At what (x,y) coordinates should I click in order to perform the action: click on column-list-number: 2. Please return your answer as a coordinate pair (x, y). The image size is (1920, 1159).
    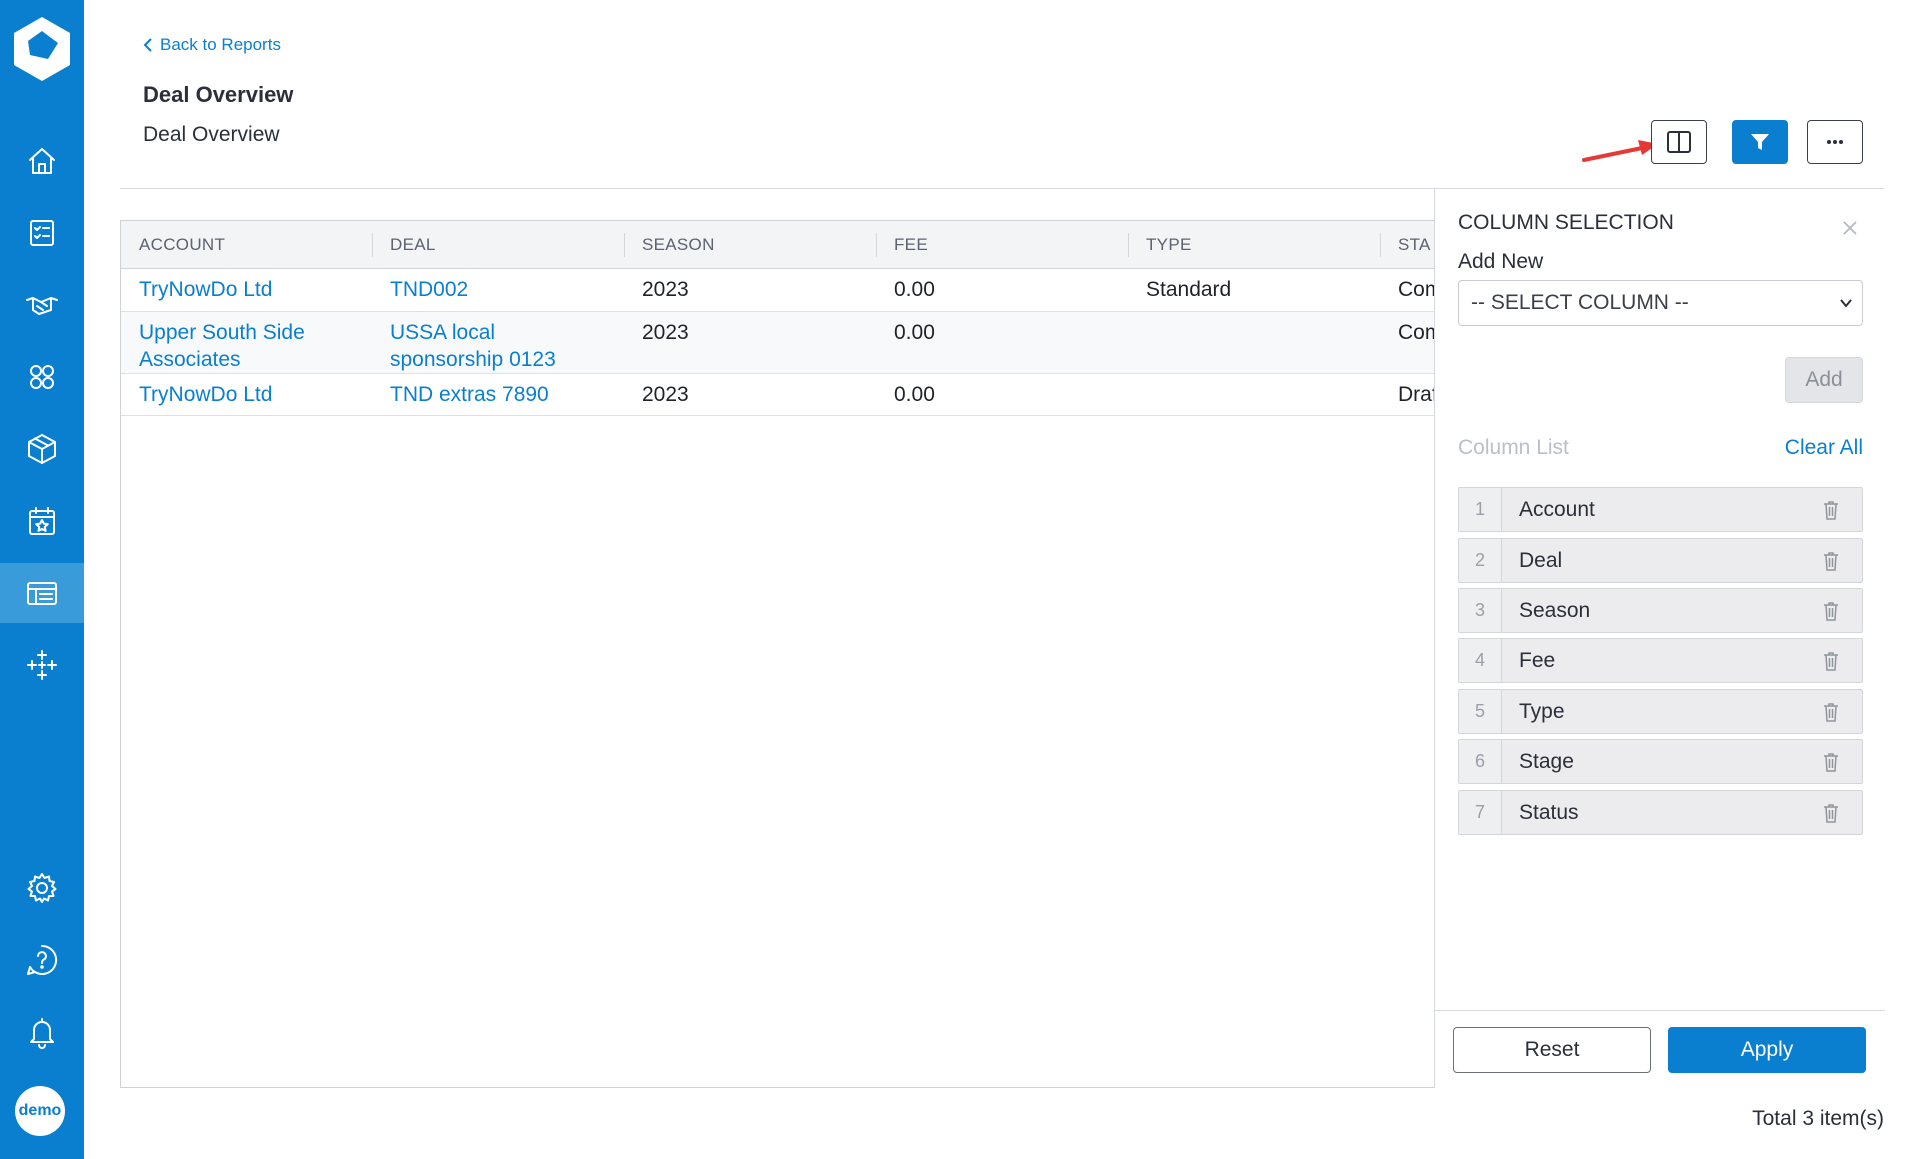
    Looking at the image, I should click on (1480, 560).